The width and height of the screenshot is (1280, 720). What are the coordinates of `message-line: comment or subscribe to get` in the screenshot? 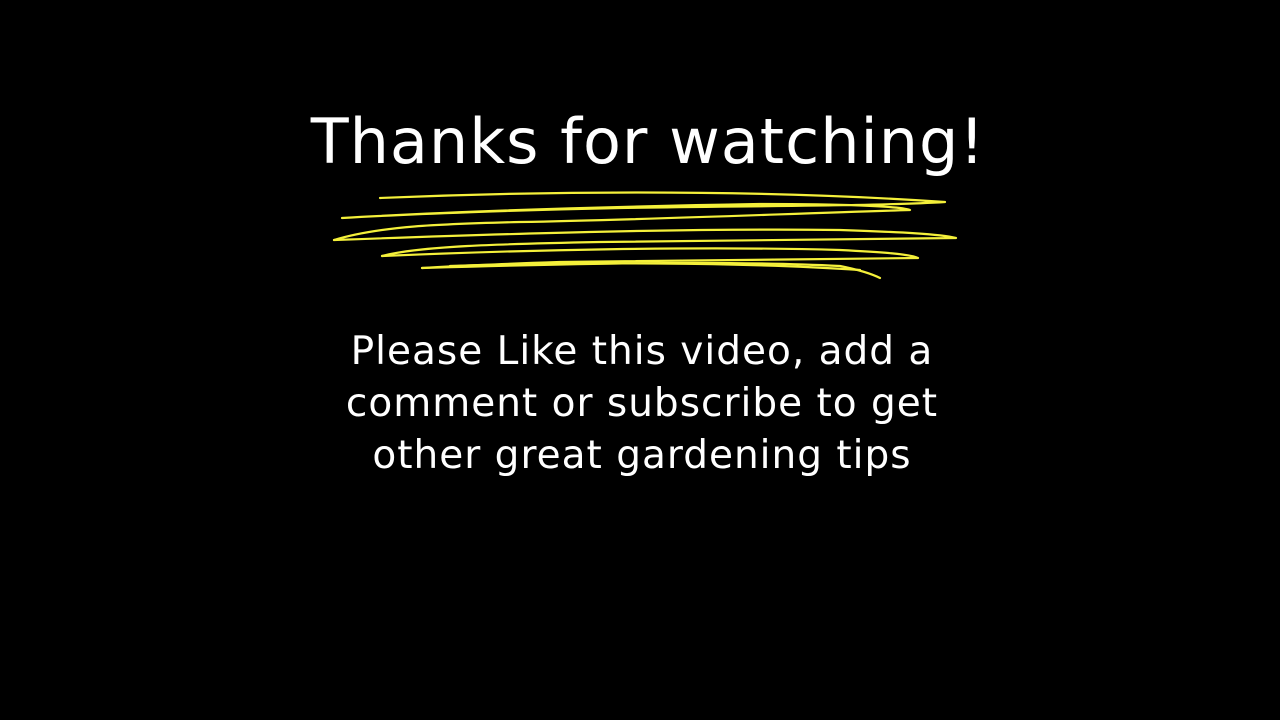 It's located at (642, 403).